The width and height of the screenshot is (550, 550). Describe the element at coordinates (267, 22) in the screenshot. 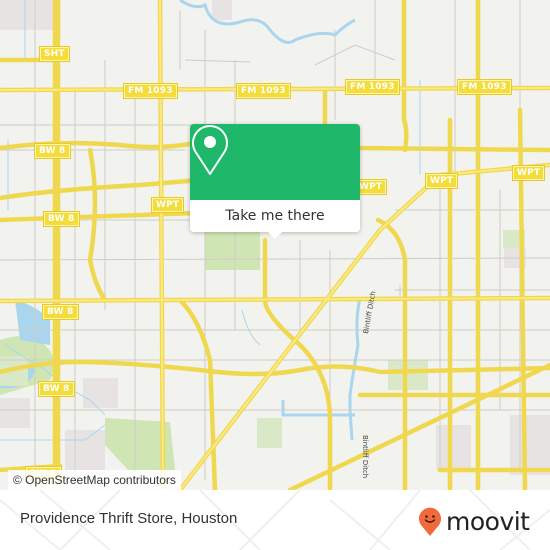

I see `bayou` at that location.